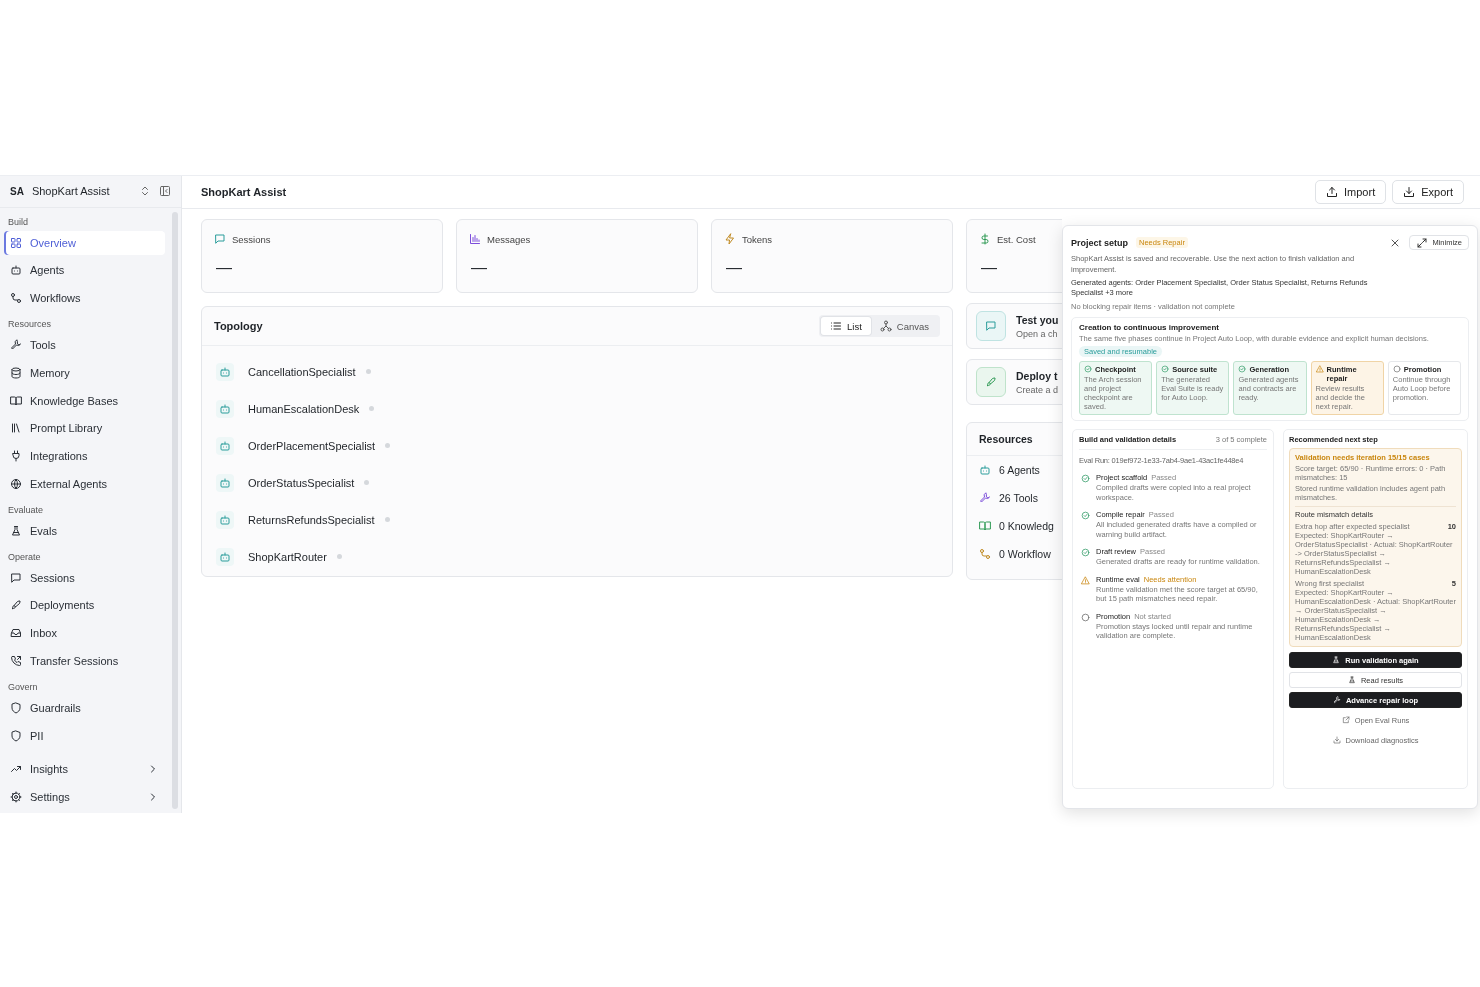 The height and width of the screenshot is (987, 1480). I want to click on grid-icon, so click(16, 242).